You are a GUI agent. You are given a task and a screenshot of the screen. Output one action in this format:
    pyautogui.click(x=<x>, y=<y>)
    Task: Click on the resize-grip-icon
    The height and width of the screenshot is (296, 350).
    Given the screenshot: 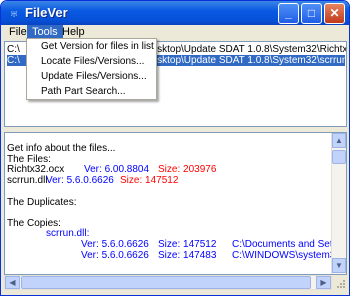 What is the action you would take?
    pyautogui.click(x=340, y=285)
    